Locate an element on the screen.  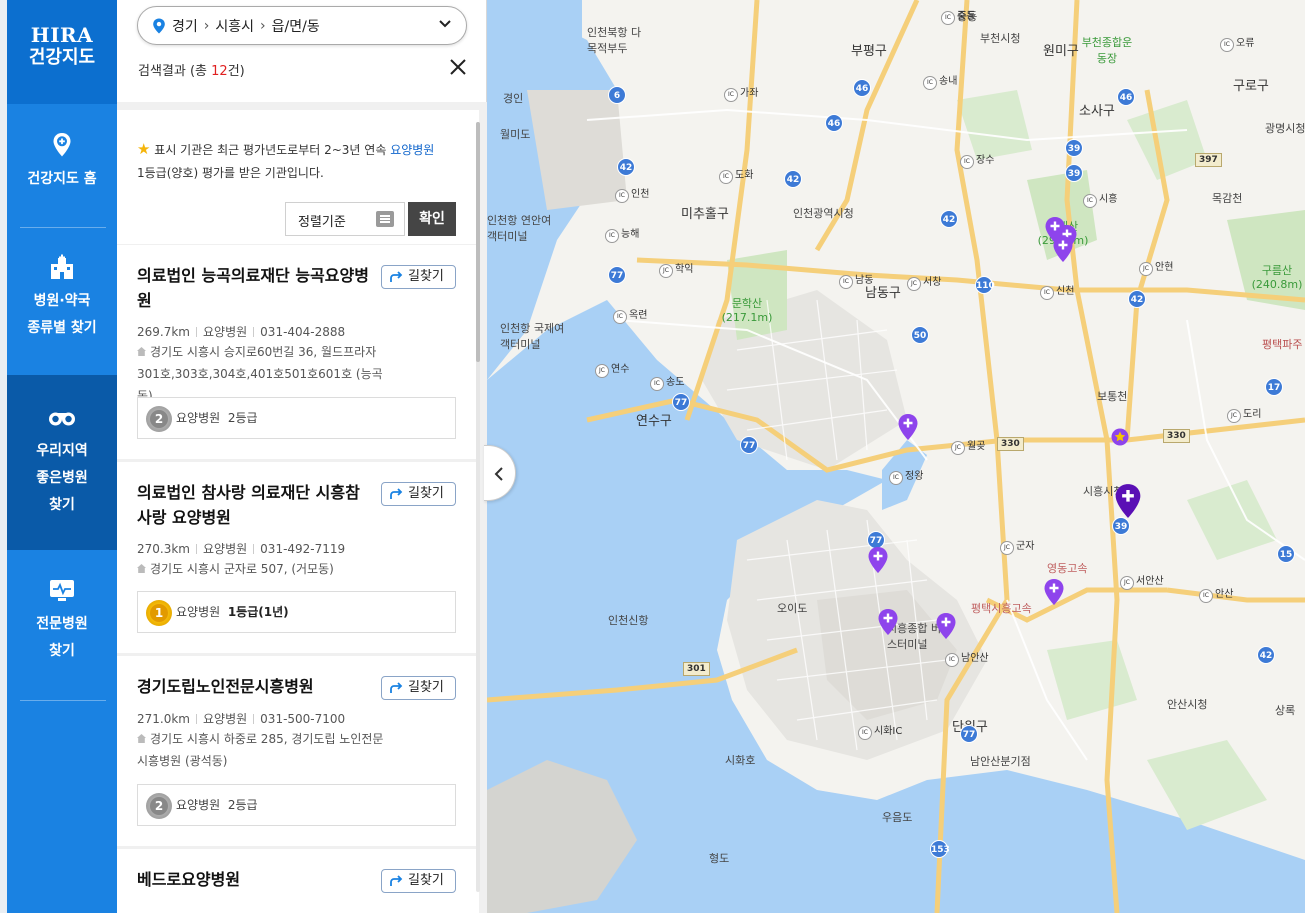
hospital-meta: 270.3km 요양병원 031-492-7119 is located at coordinates (241, 548).